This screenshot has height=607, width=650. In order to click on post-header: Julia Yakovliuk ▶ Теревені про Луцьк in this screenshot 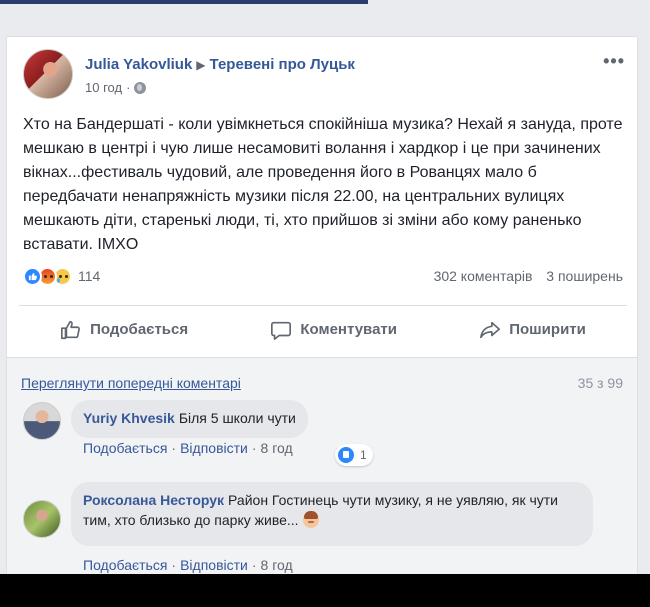, I will do `click(220, 64)`.